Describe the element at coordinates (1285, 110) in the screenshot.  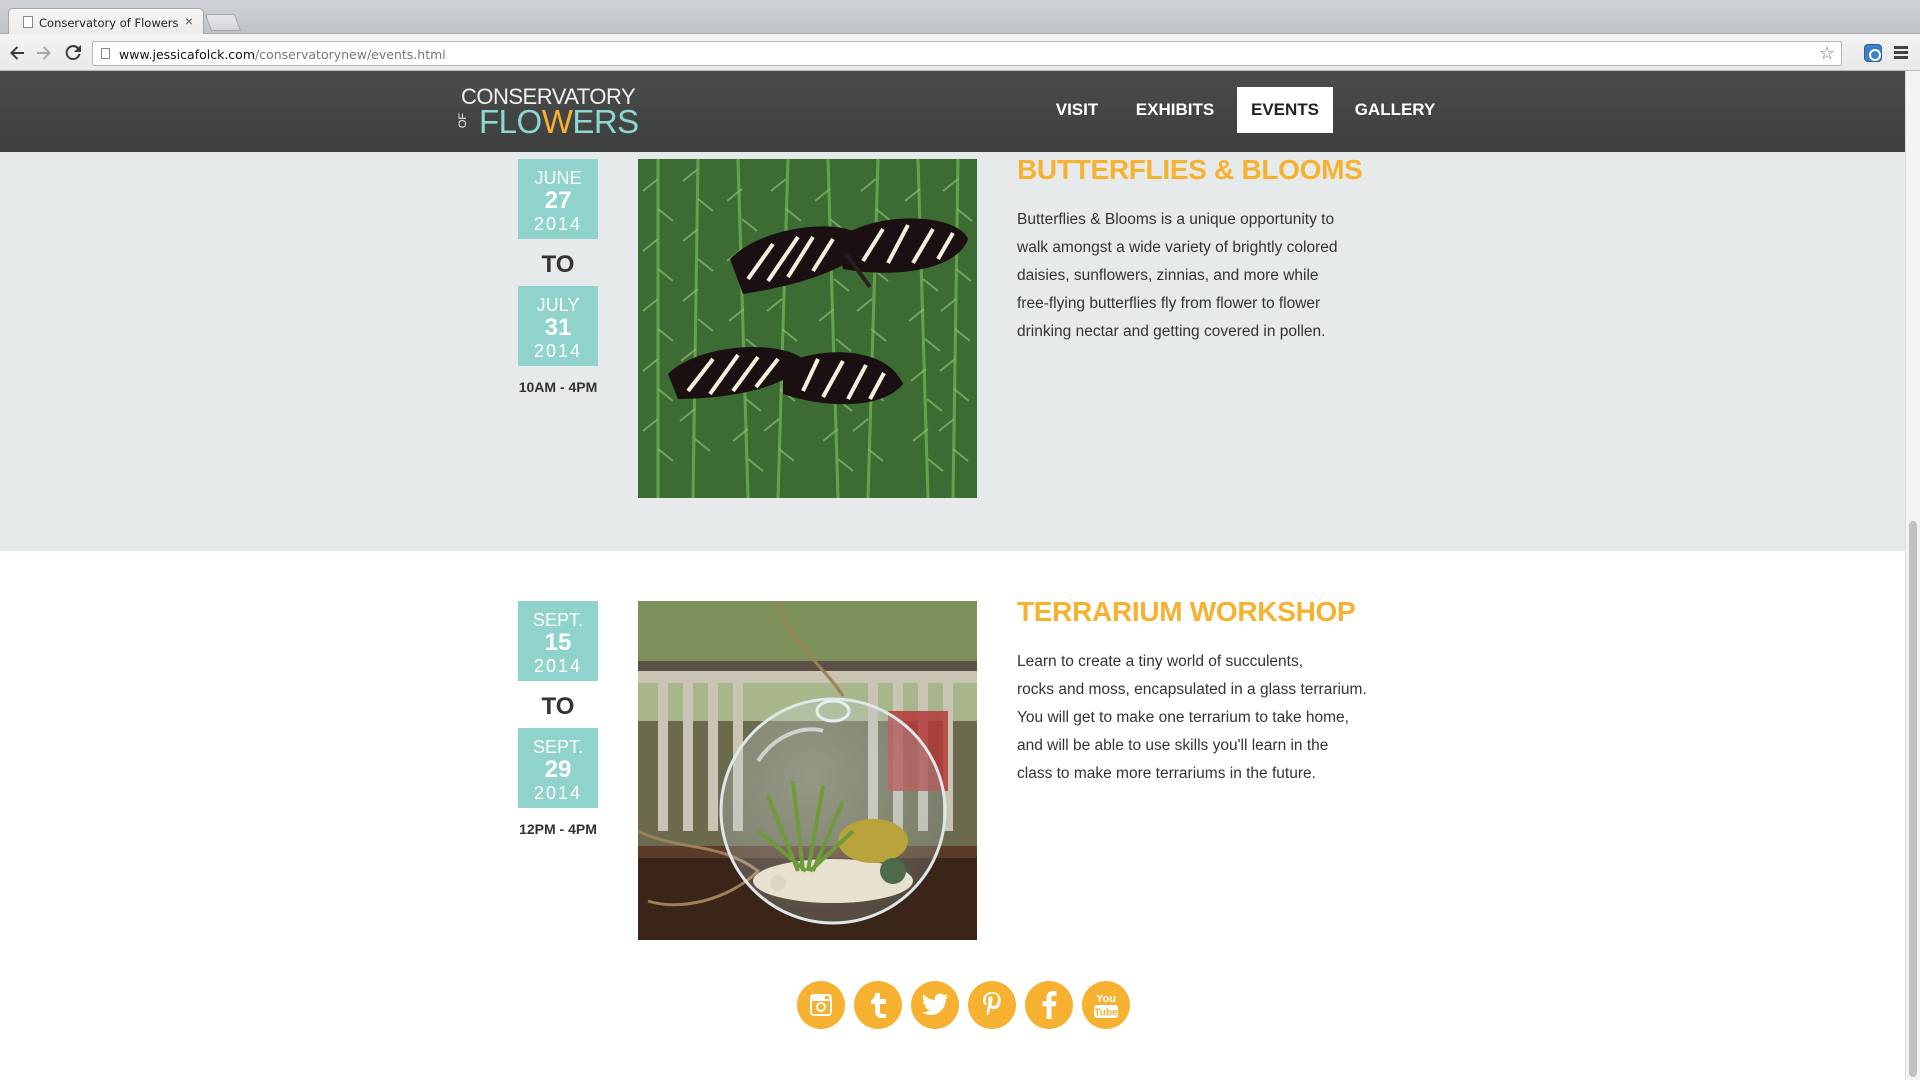
I see `nav-events: EVENTS` at that location.